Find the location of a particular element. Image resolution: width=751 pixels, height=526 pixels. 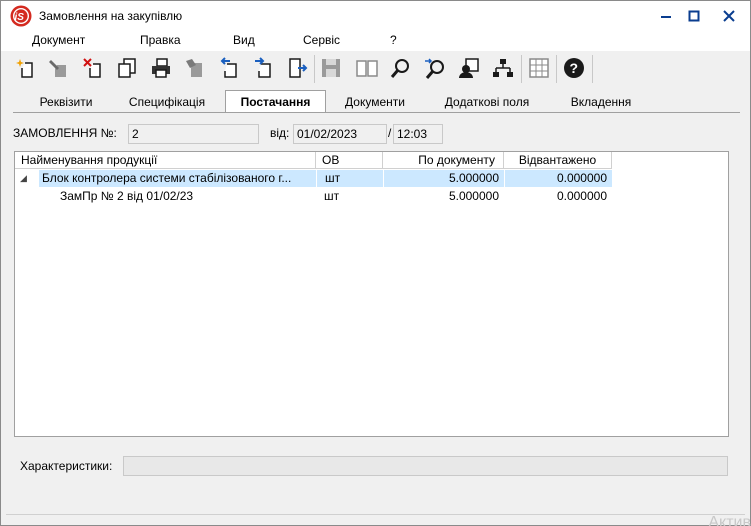

find-icon is located at coordinates (399, 68).